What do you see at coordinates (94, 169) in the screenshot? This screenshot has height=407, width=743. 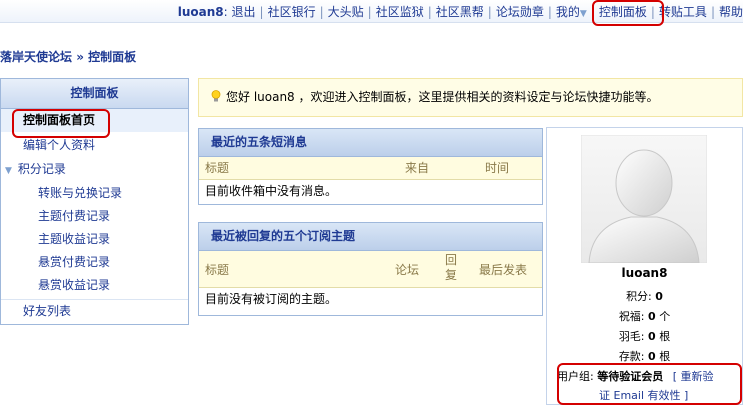 I see `sidebar-item-credits: ▼ 积分记录` at bounding box center [94, 169].